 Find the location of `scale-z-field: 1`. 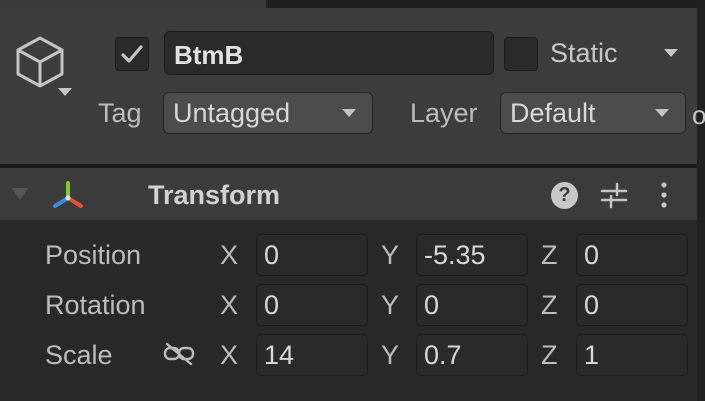

scale-z-field: 1 is located at coordinates (632, 355).